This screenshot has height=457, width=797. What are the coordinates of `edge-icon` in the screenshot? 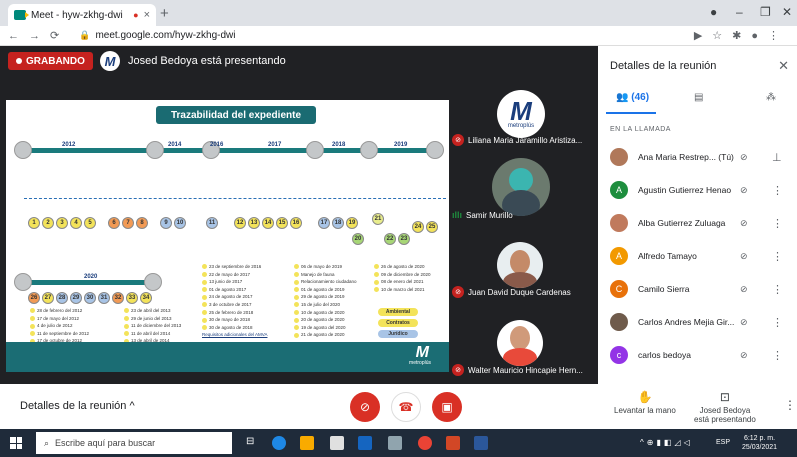 It's located at (279, 443).